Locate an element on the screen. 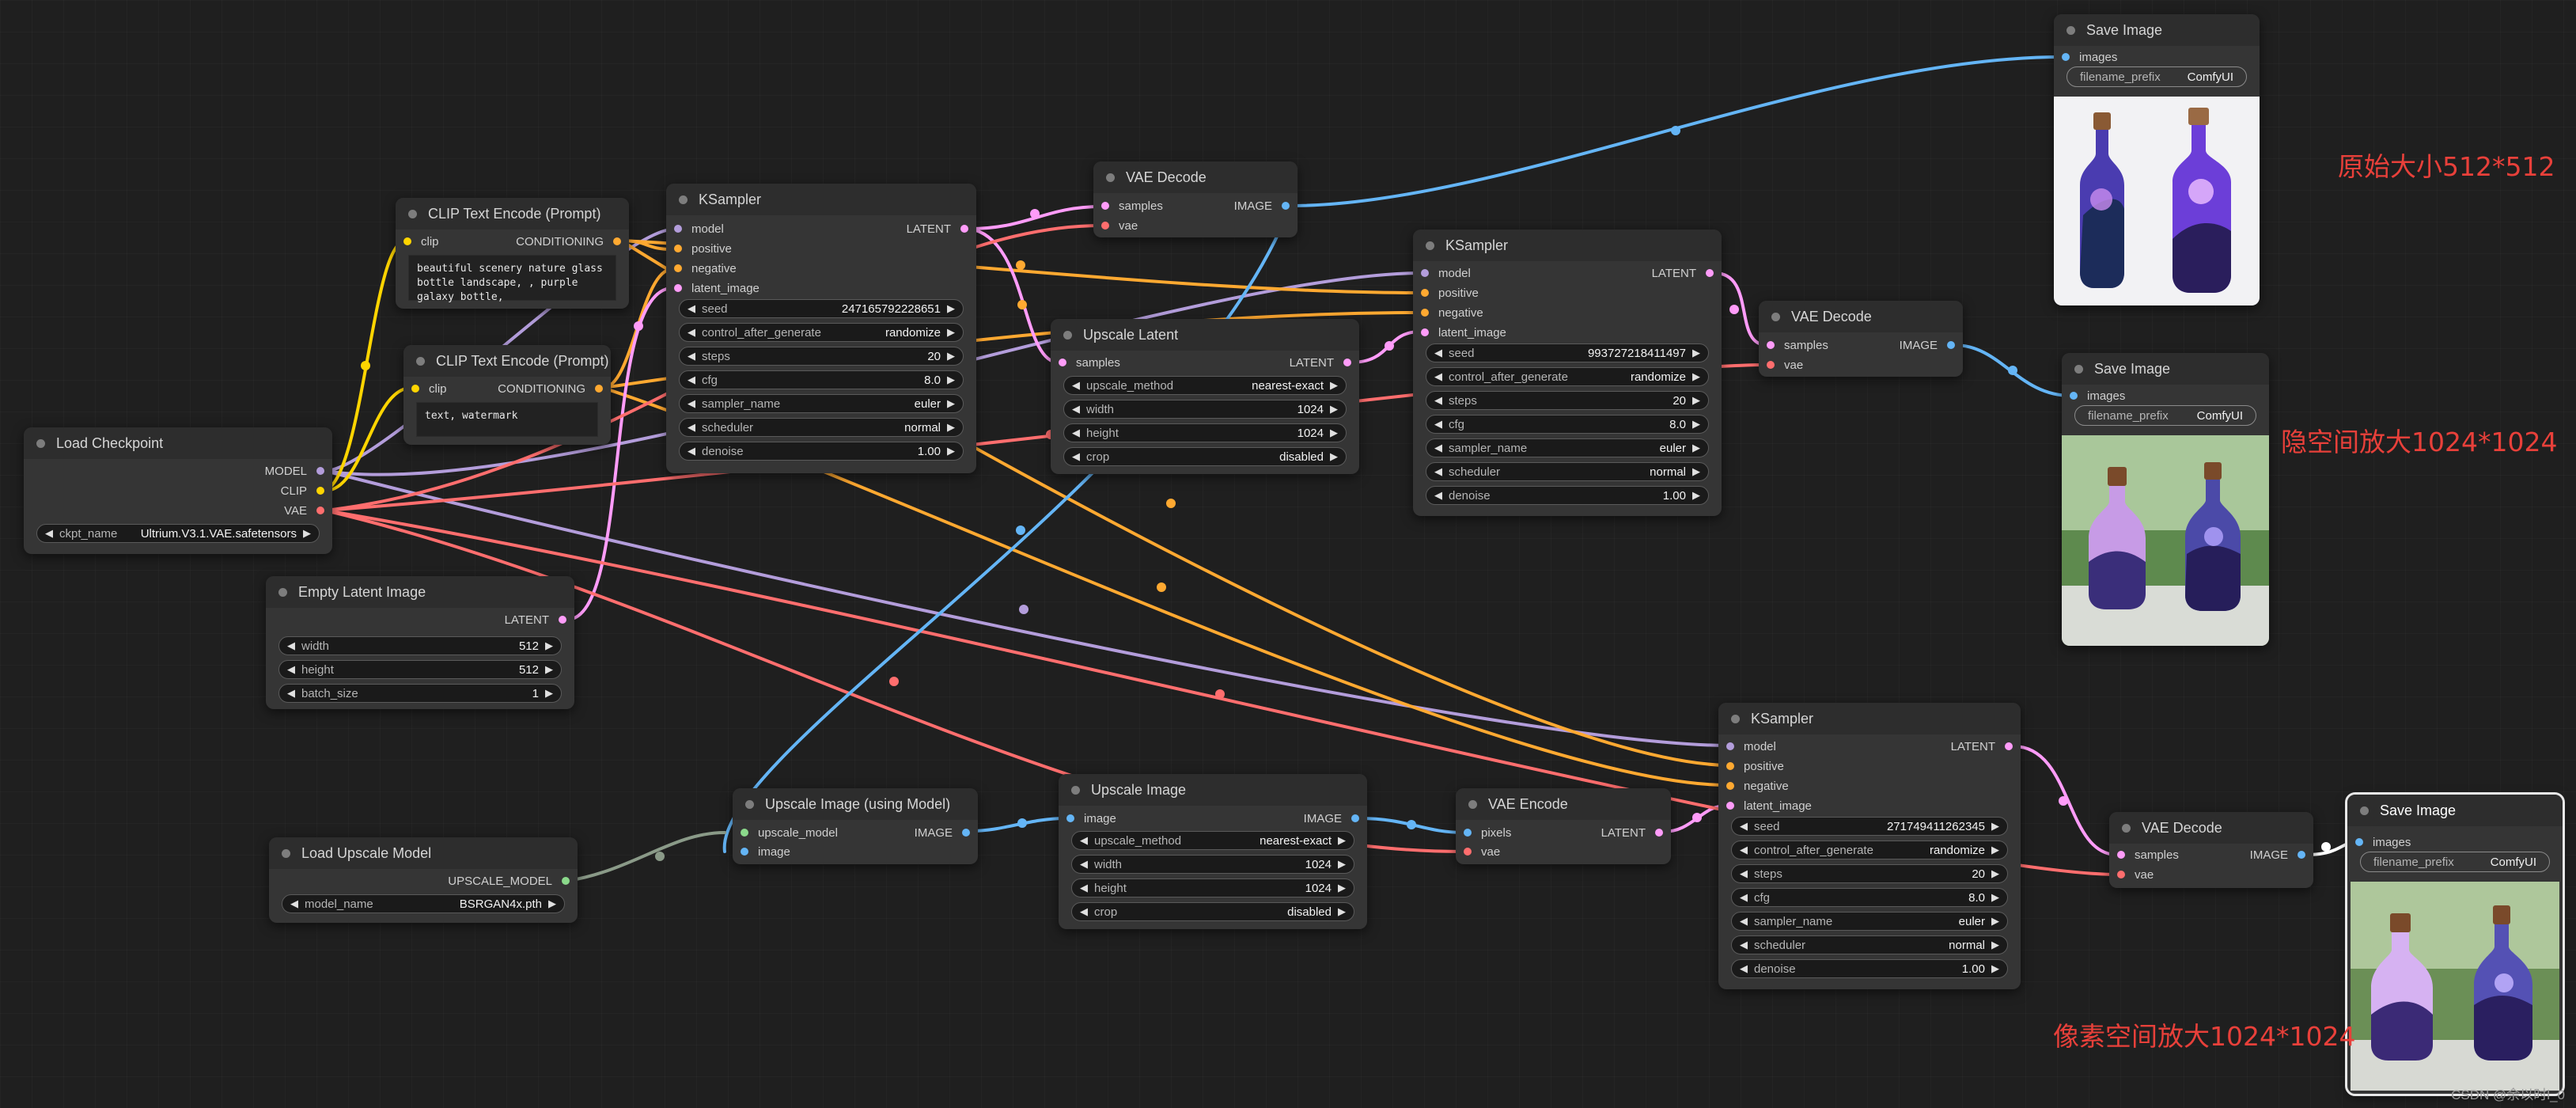 This screenshot has height=1108, width=2576. vae-decode-1-node: VAE Decode samples vae IMAGE is located at coordinates (1195, 199).